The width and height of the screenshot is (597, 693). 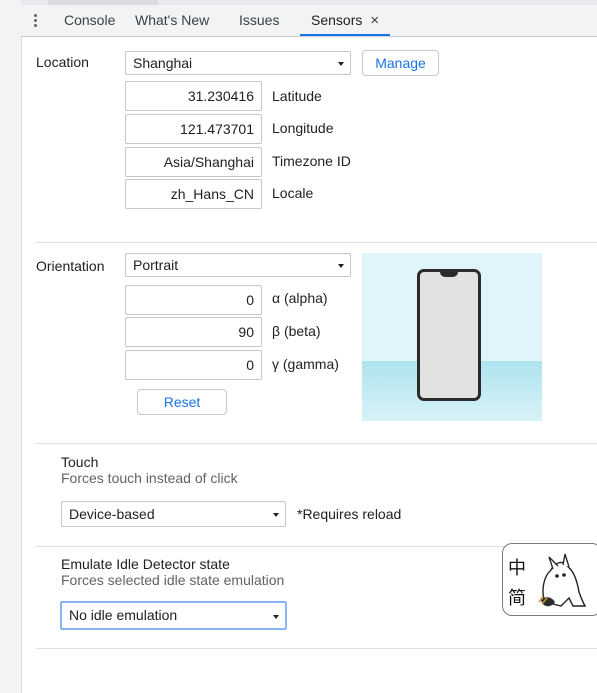 What do you see at coordinates (300, 298) in the screenshot?
I see `alpha-label: α (alpha)` at bounding box center [300, 298].